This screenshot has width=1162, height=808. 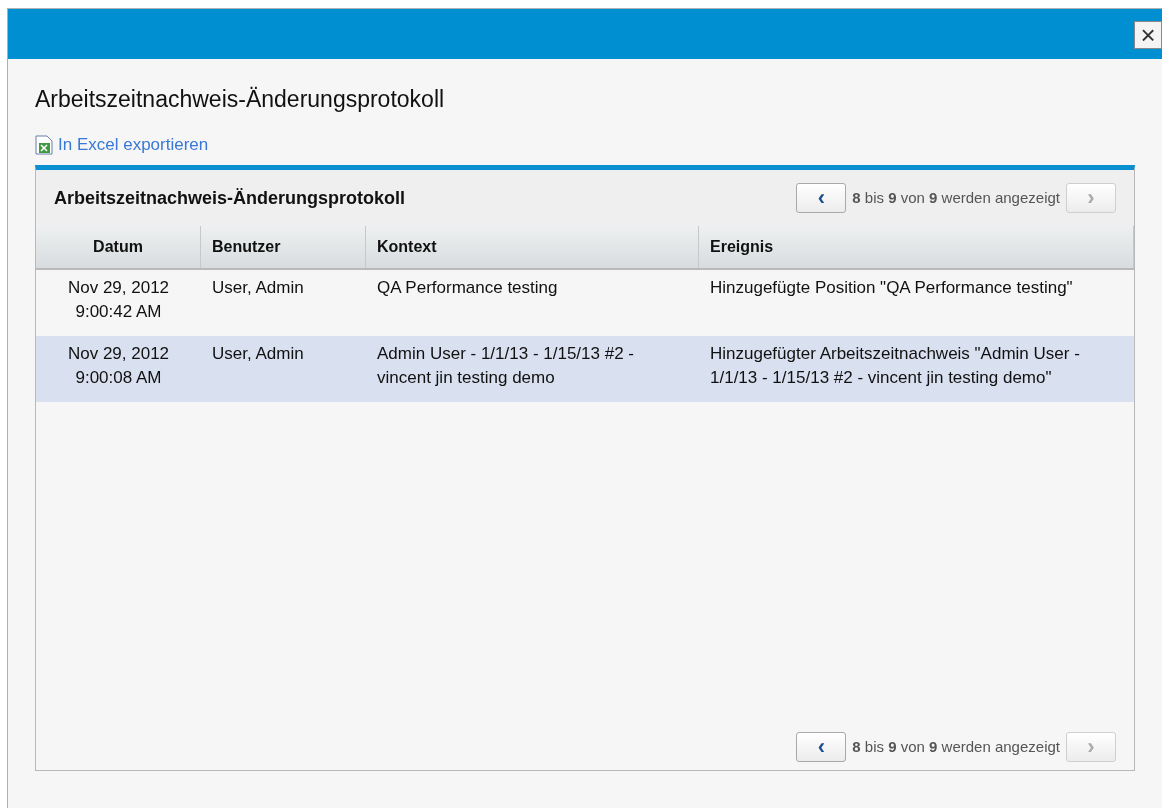 What do you see at coordinates (467, 287) in the screenshot?
I see `table-cell: QA Performance testing` at bounding box center [467, 287].